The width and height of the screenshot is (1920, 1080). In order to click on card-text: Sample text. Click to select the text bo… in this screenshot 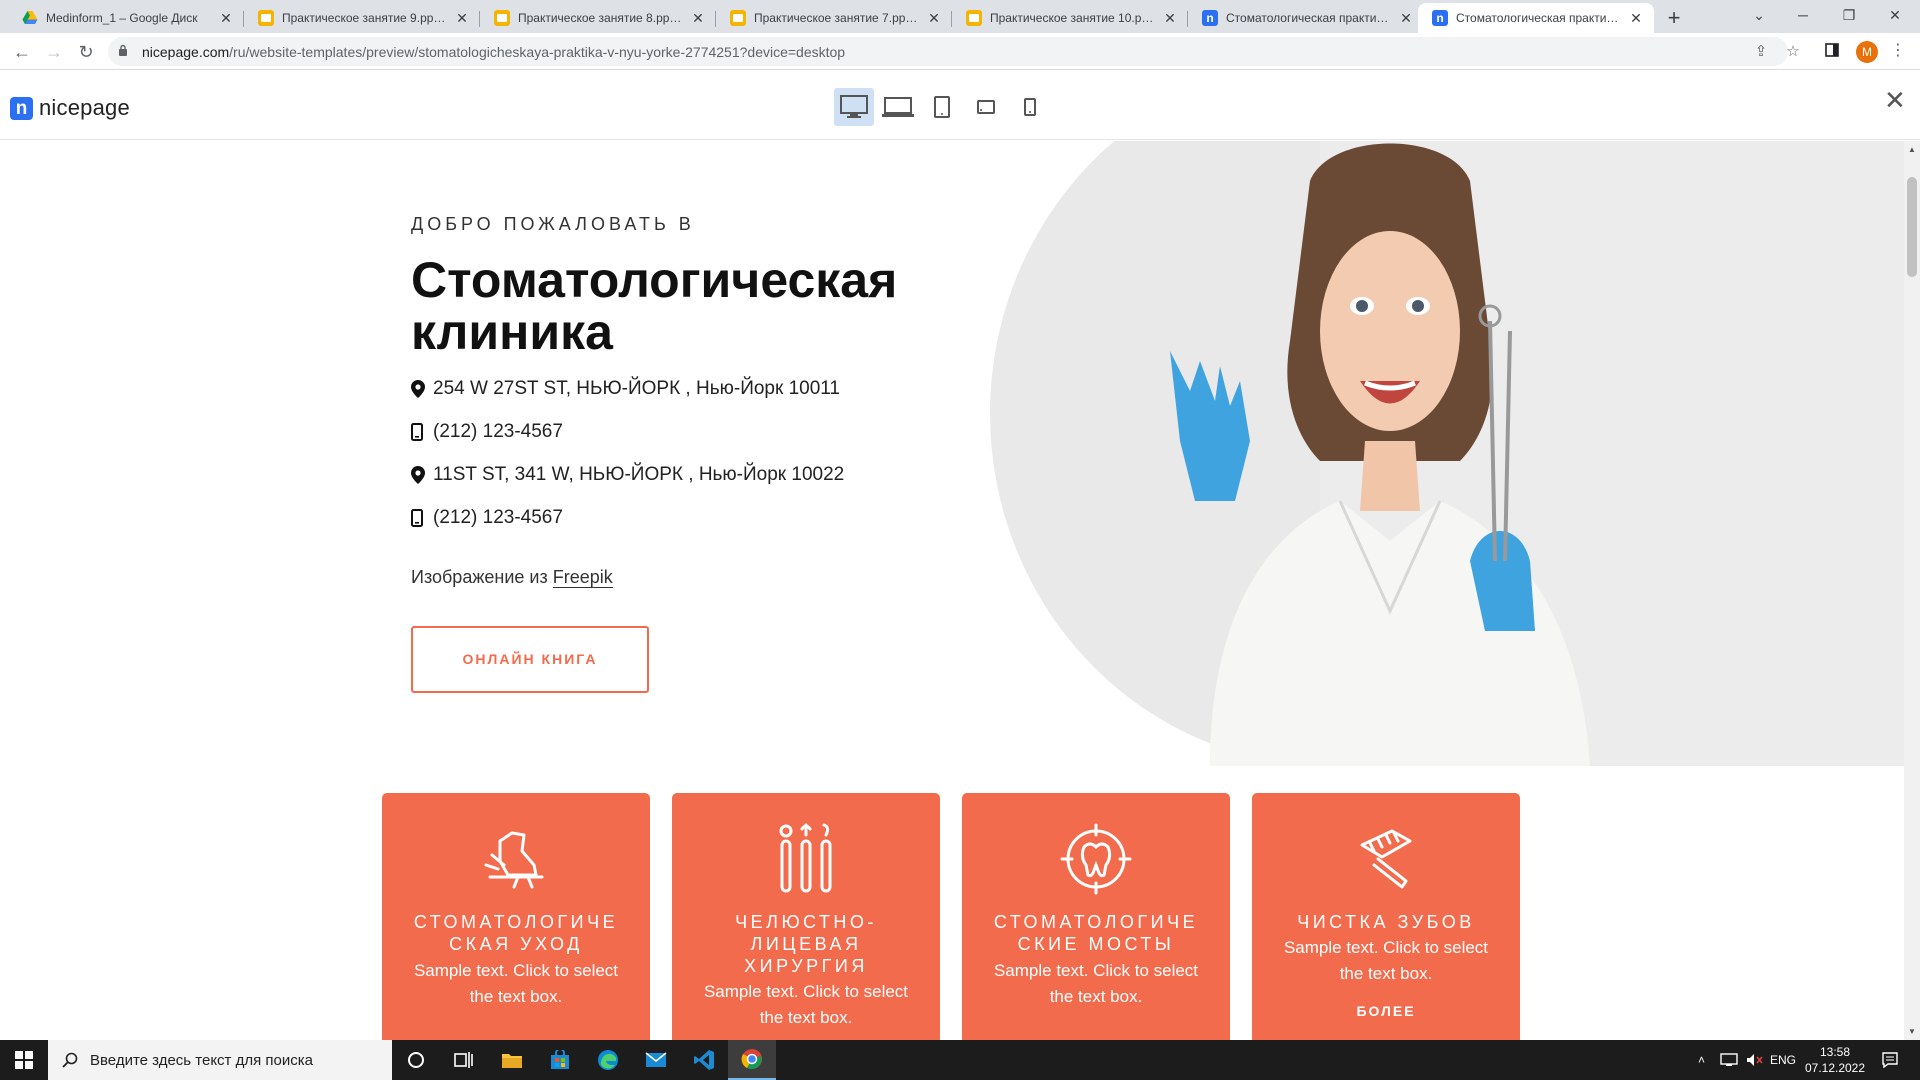, I will do `click(1386, 960)`.